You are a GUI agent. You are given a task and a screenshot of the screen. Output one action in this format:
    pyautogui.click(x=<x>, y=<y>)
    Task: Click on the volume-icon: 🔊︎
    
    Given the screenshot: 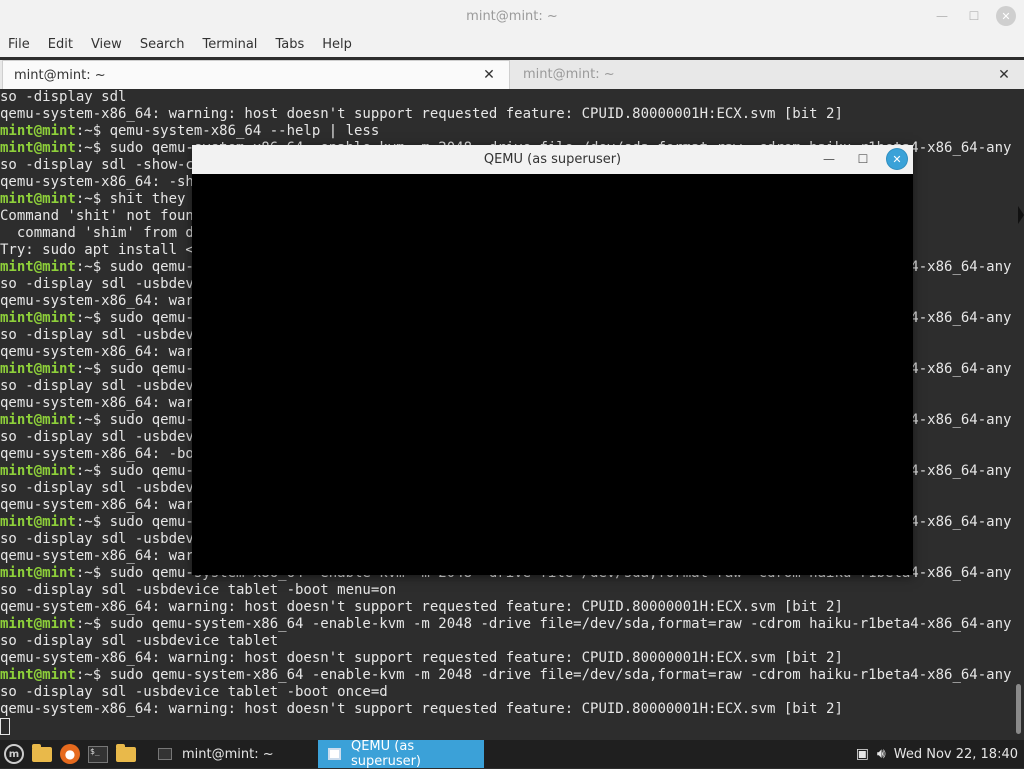 What is the action you would take?
    pyautogui.click(x=881, y=754)
    